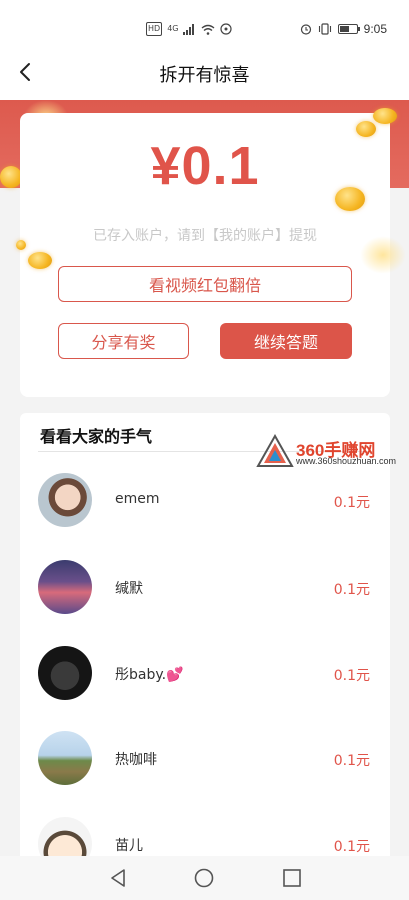 The height and width of the screenshot is (900, 409). I want to click on list-item: 缄默 0.1元, so click(205, 603).